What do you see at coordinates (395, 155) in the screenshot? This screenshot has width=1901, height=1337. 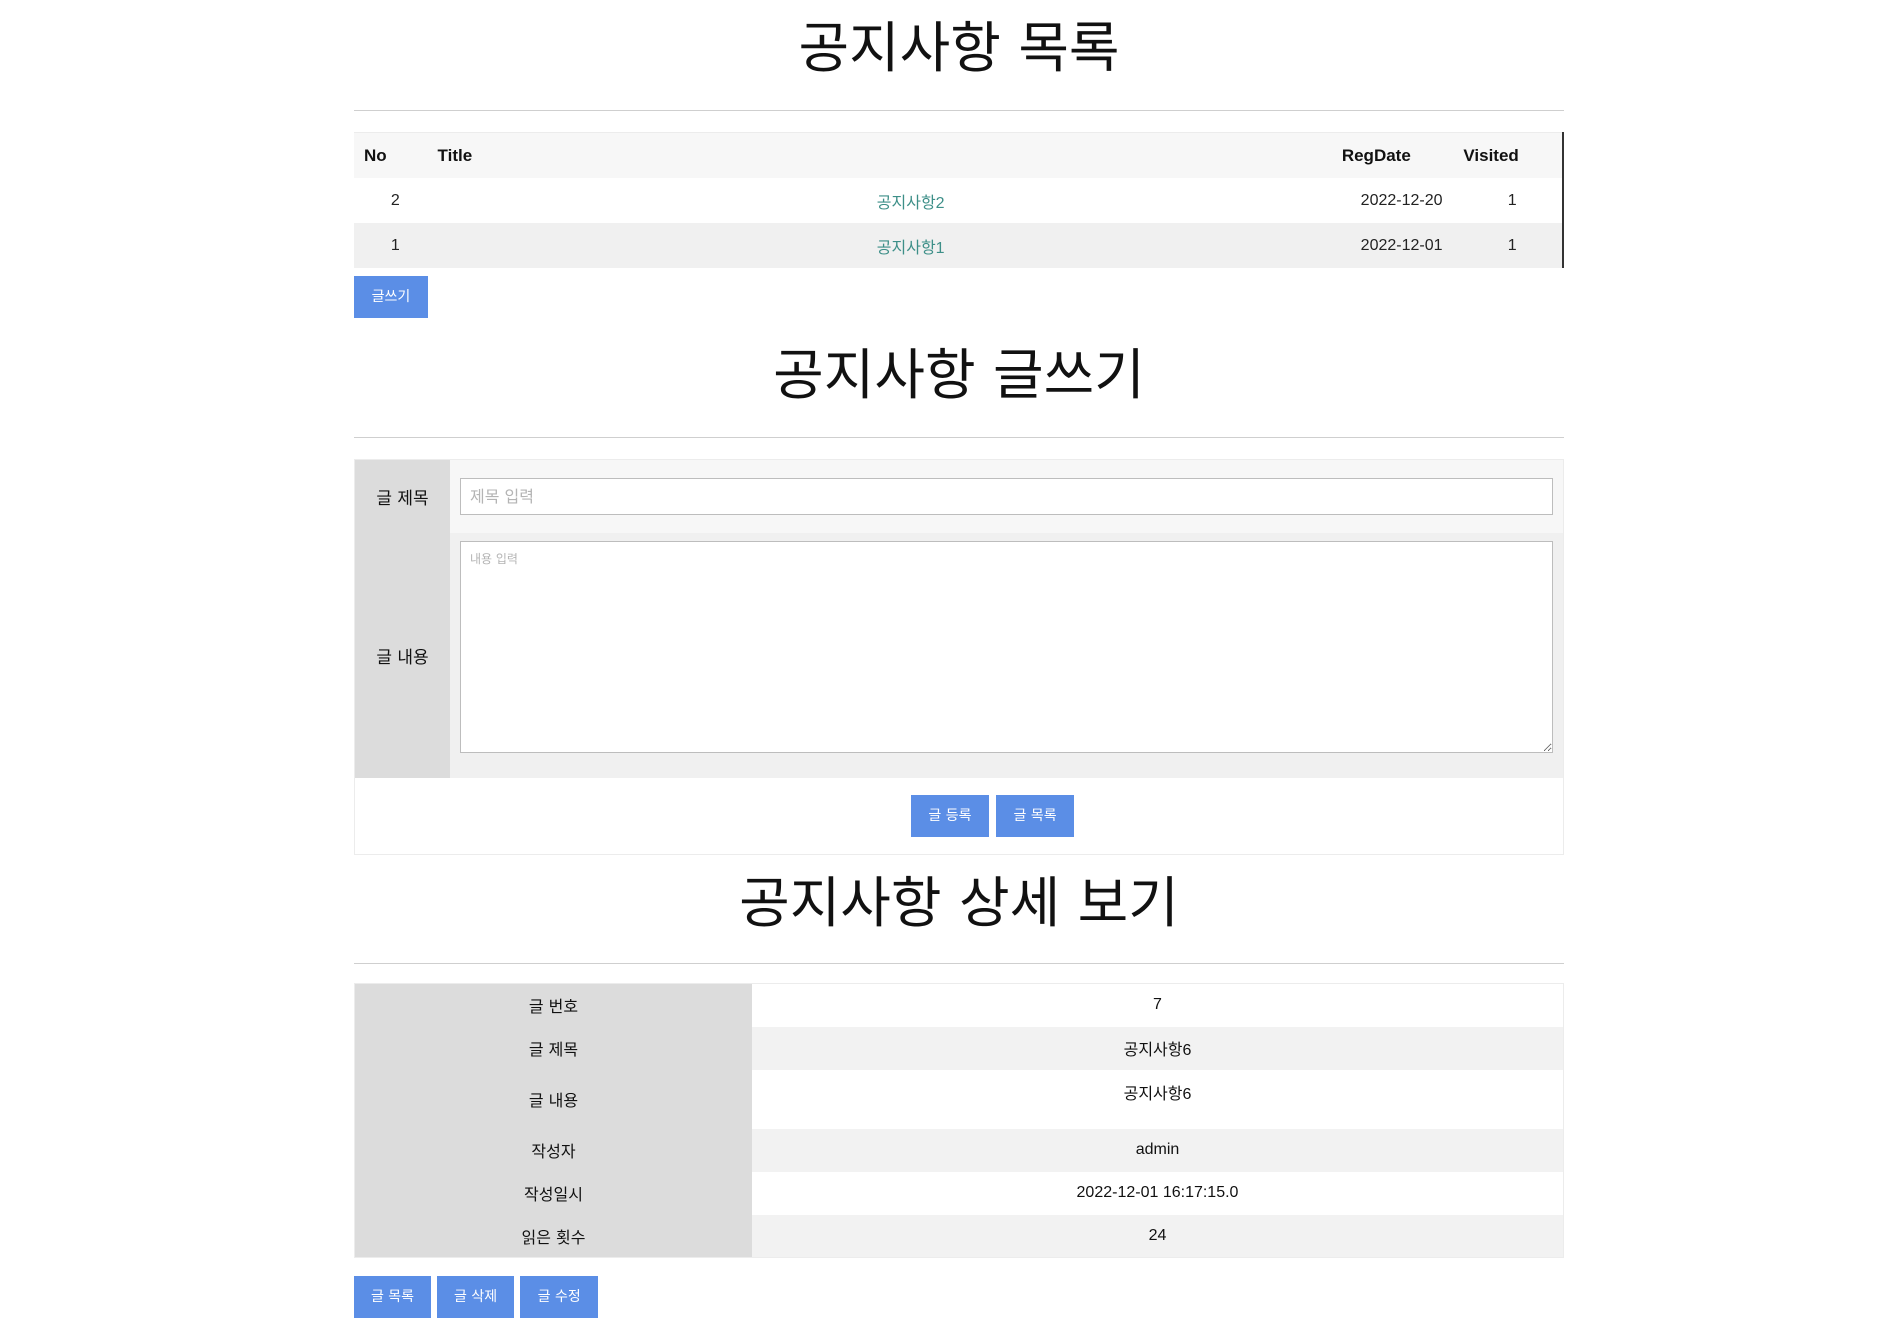 I see `col-no-header: No` at bounding box center [395, 155].